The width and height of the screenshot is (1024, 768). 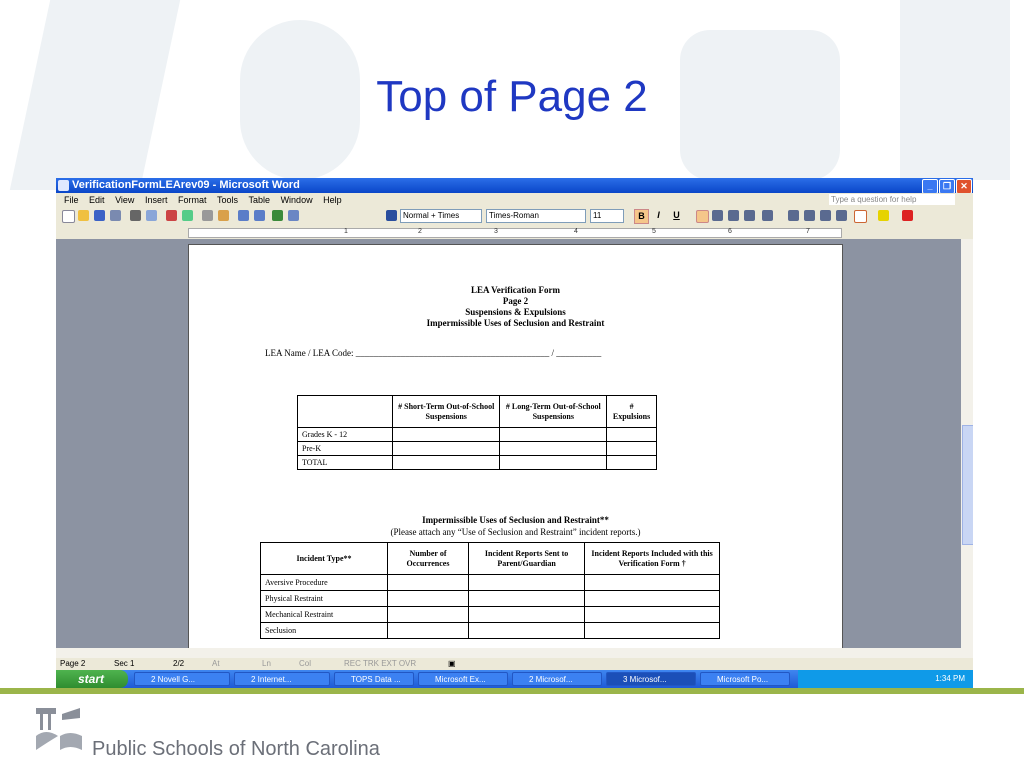 I want to click on system-tray: 1:34 PM, so click(x=885, y=679).